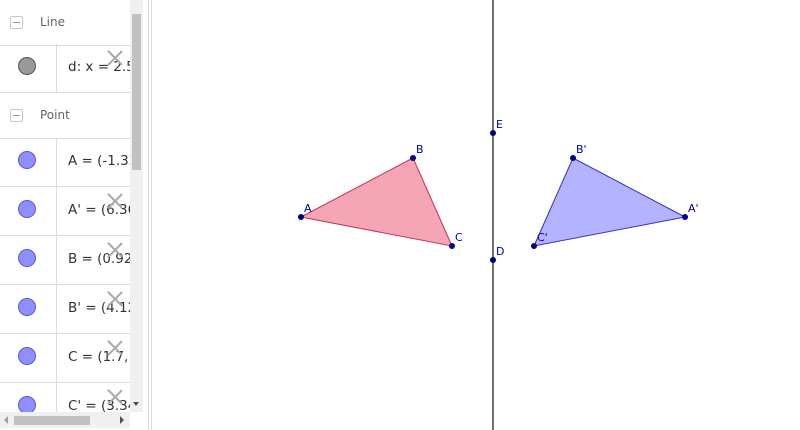  What do you see at coordinates (65, 211) in the screenshot?
I see `algebra-item-A-prime: A' = (6.36` at bounding box center [65, 211].